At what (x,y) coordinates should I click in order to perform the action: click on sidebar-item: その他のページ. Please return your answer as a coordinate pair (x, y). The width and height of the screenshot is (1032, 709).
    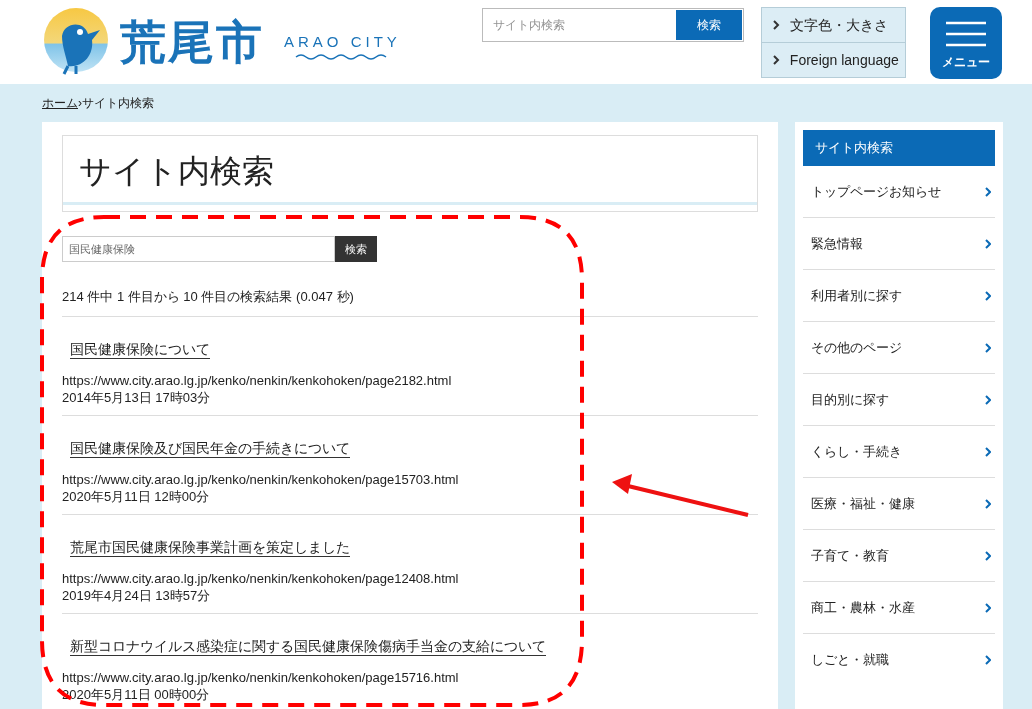
    Looking at the image, I should click on (899, 348).